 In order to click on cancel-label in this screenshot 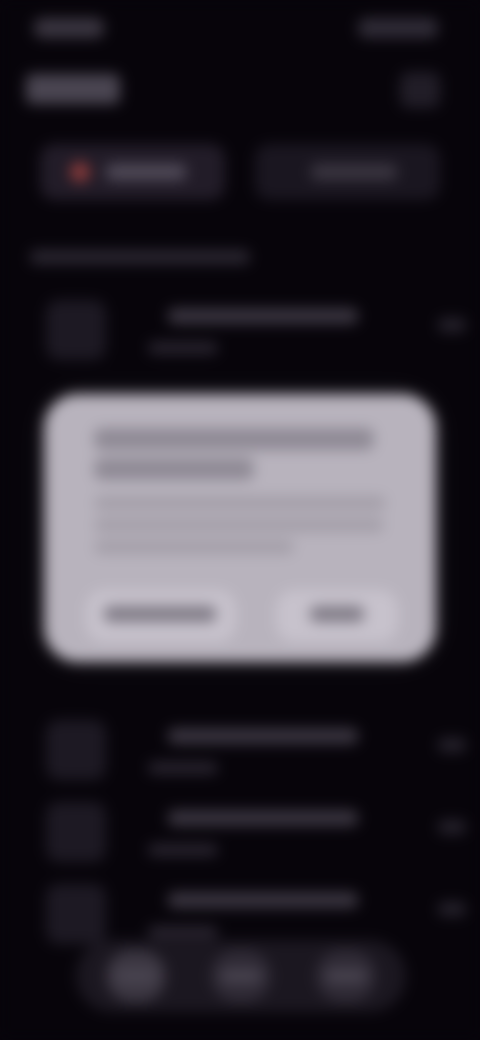, I will do `click(160, 614)`.